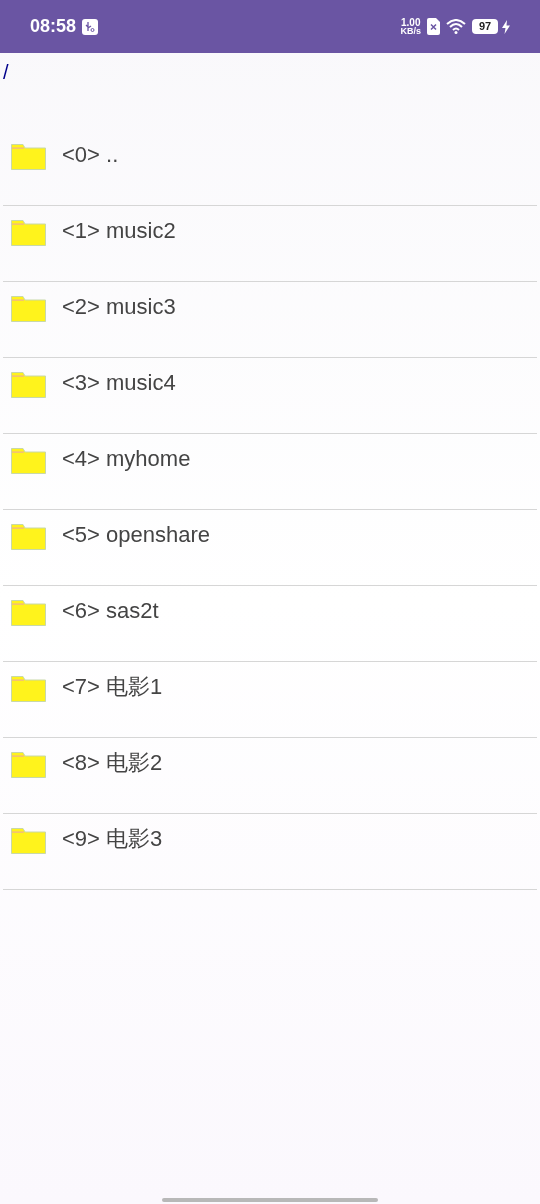 The height and width of the screenshot is (1204, 540). Describe the element at coordinates (433, 26) in the screenshot. I see `sim-icon` at that location.